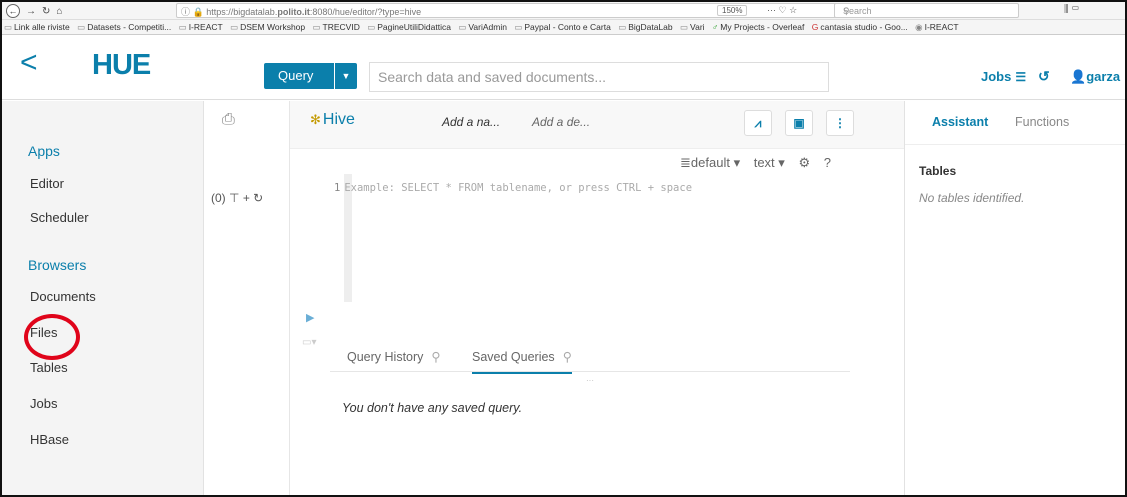  Describe the element at coordinates (336, 27) in the screenshot. I see `bookmark-item: ▭ TRECVID` at that location.